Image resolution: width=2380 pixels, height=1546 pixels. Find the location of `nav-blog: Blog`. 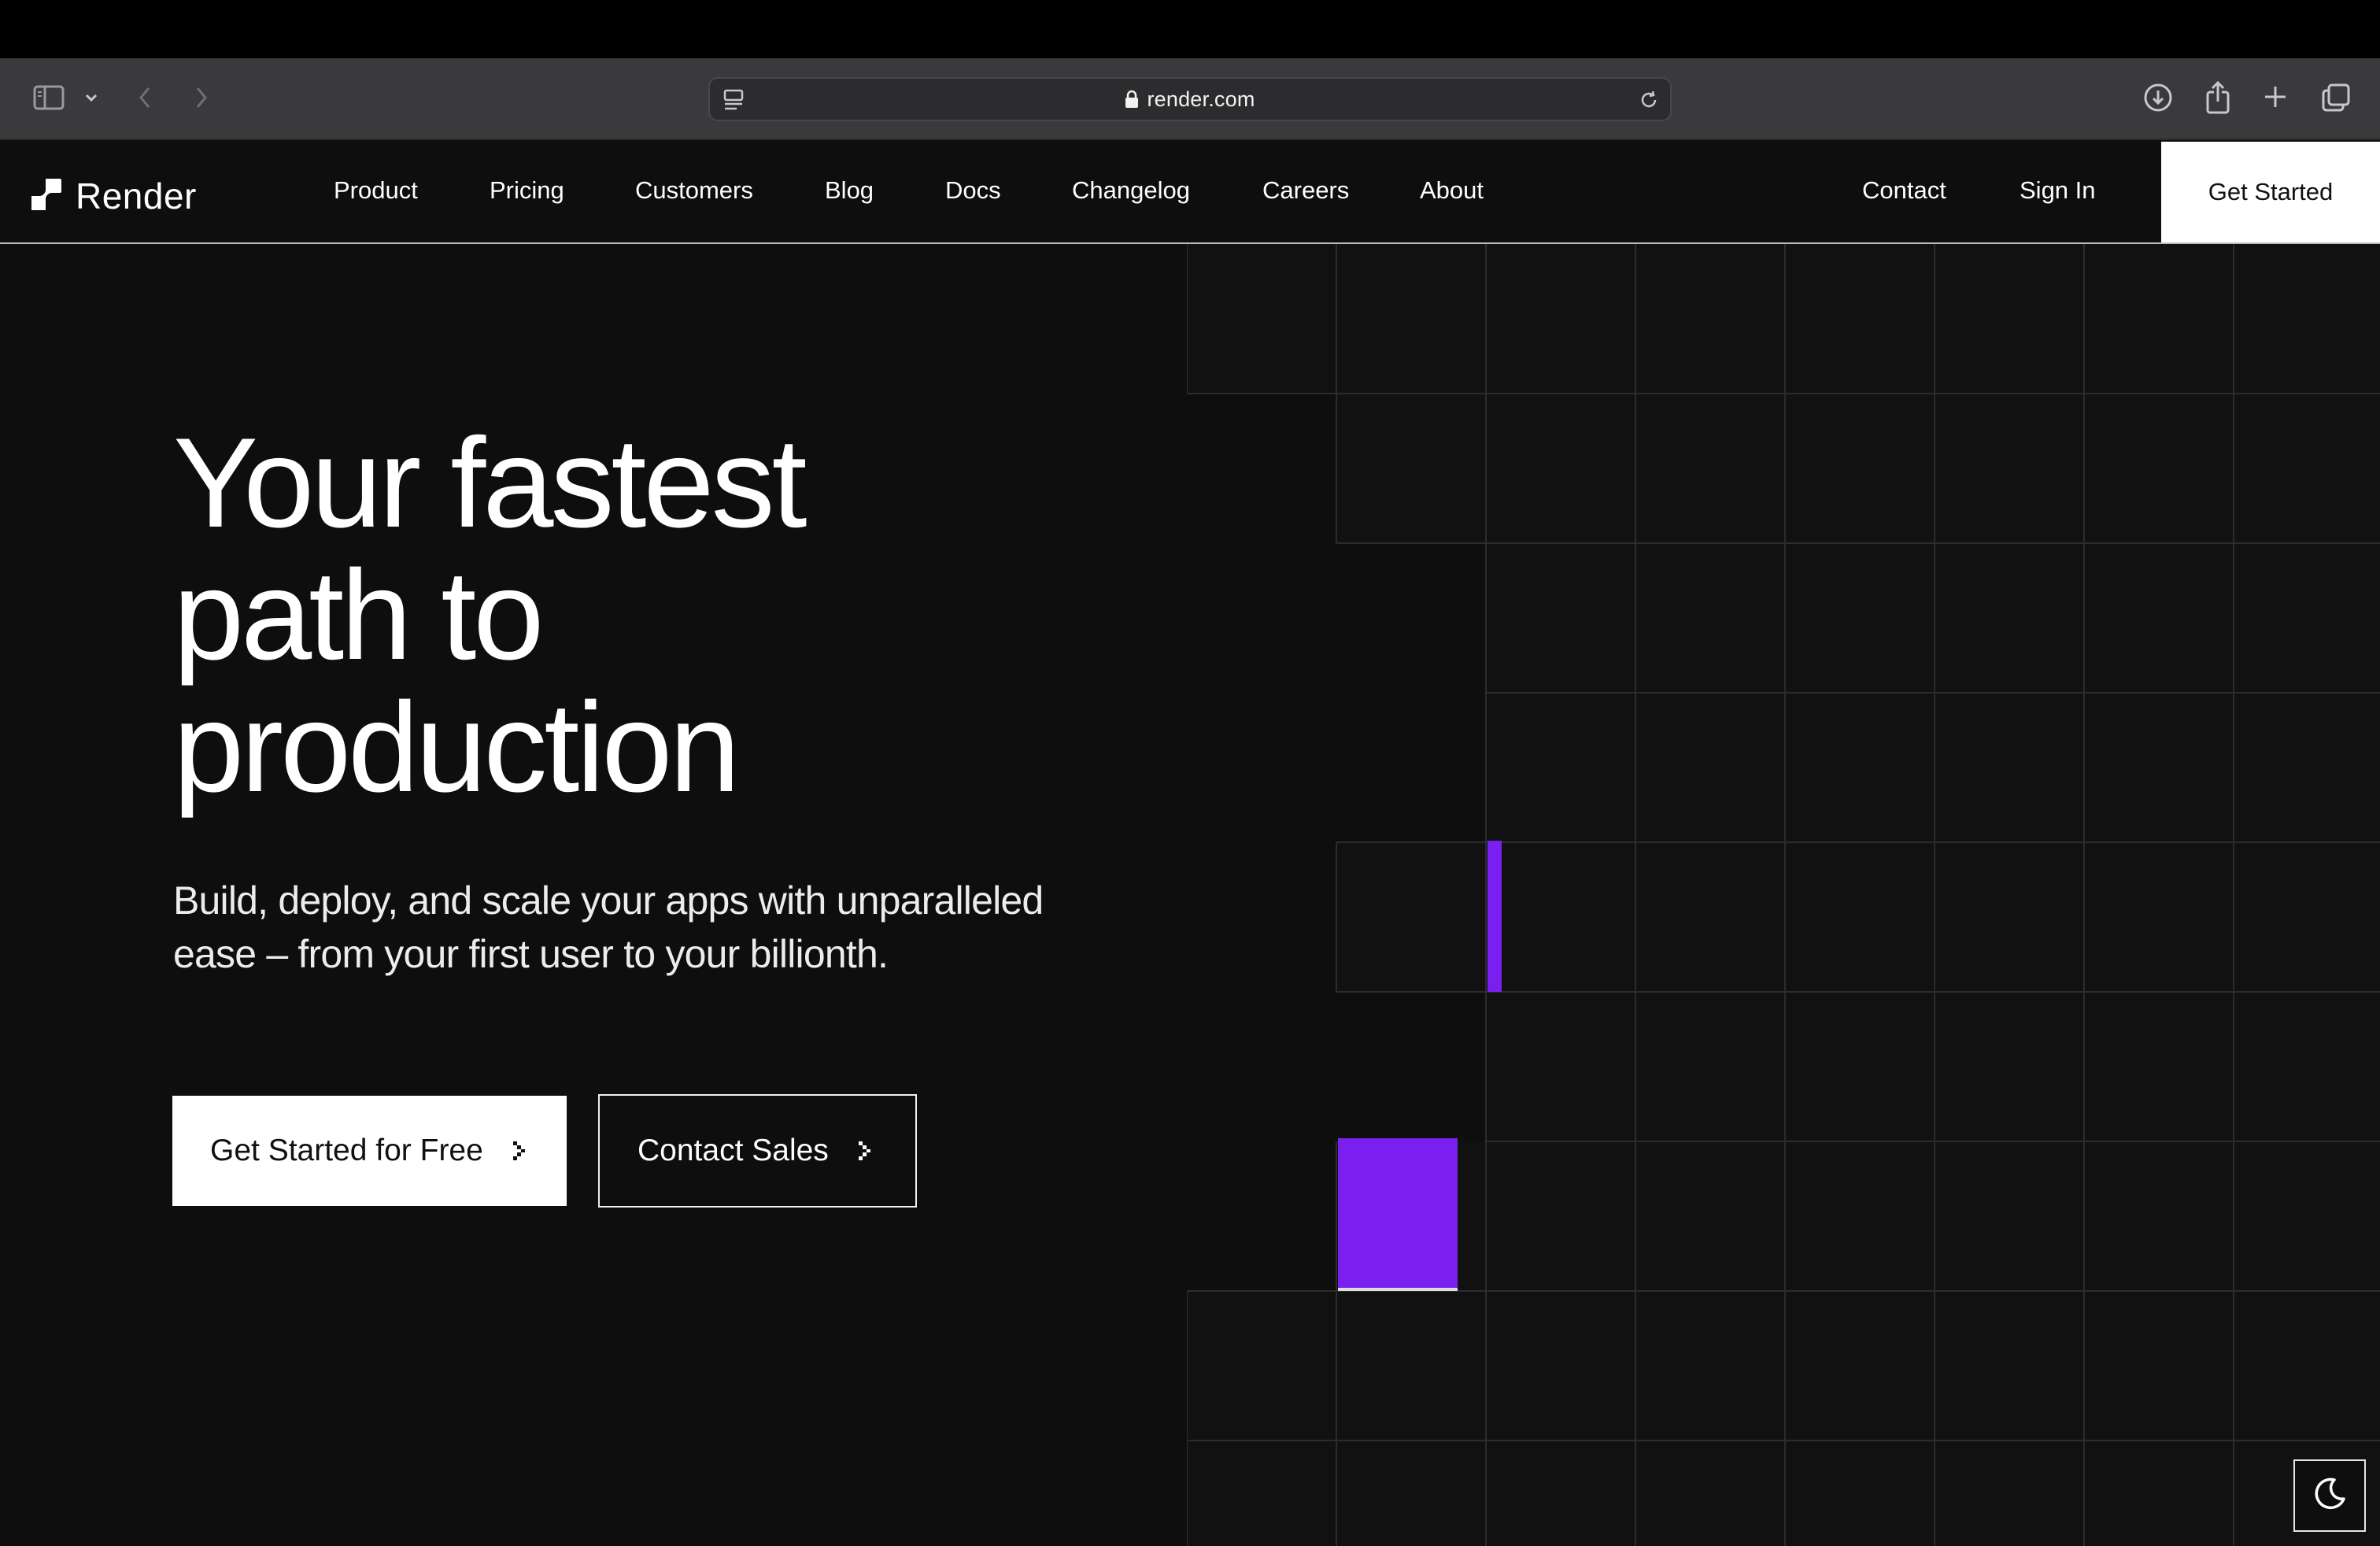

nav-blog: Blog is located at coordinates (849, 190).